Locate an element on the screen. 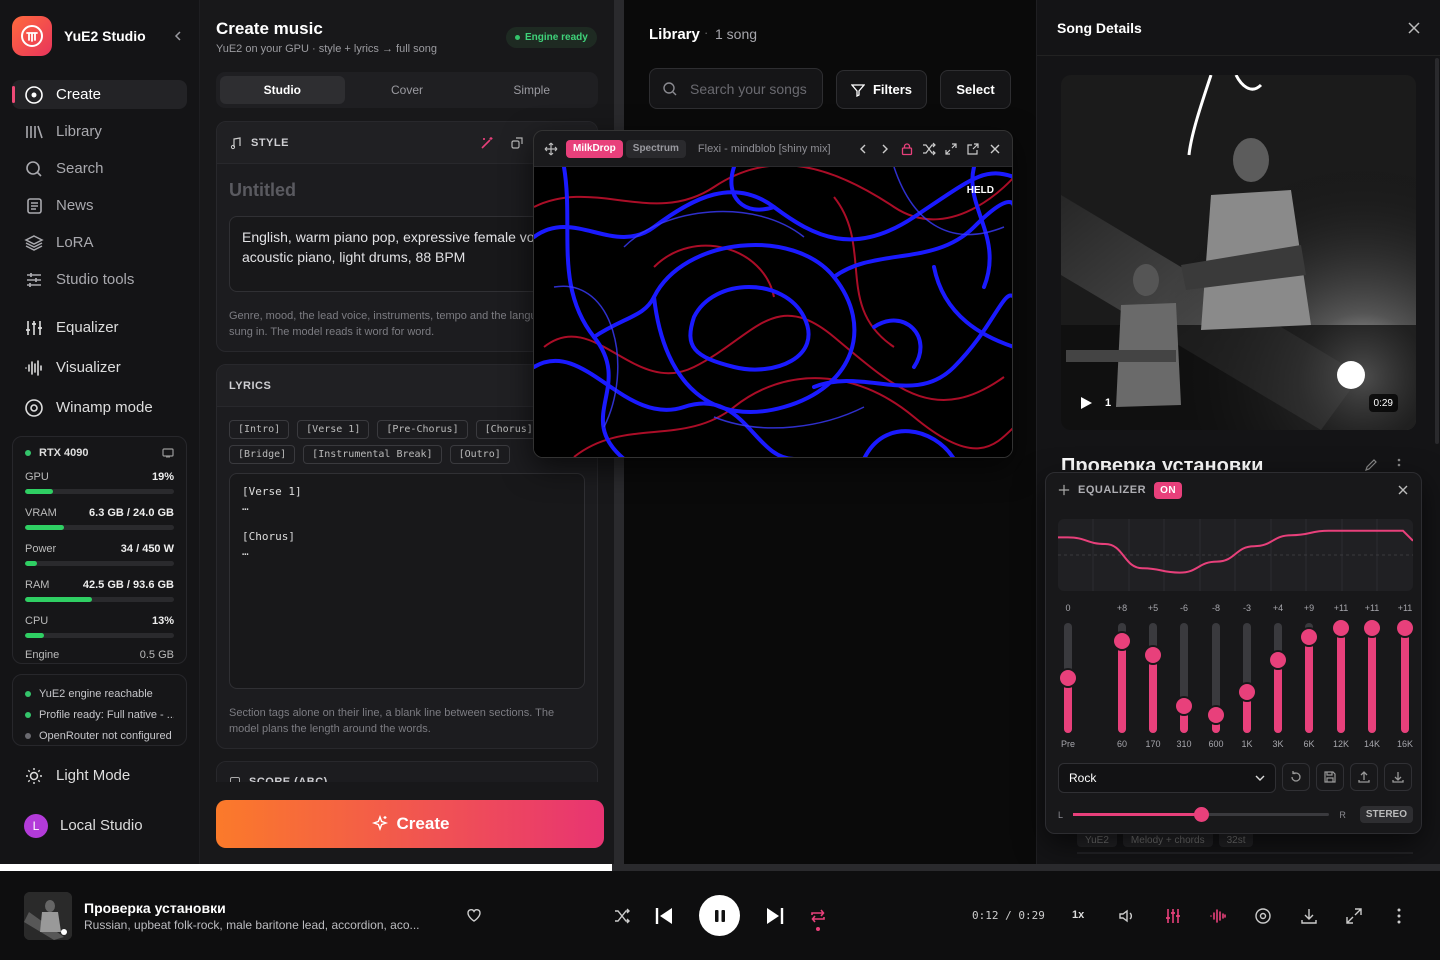 The width and height of the screenshot is (1440, 960). playback-progress is located at coordinates (720, 867).